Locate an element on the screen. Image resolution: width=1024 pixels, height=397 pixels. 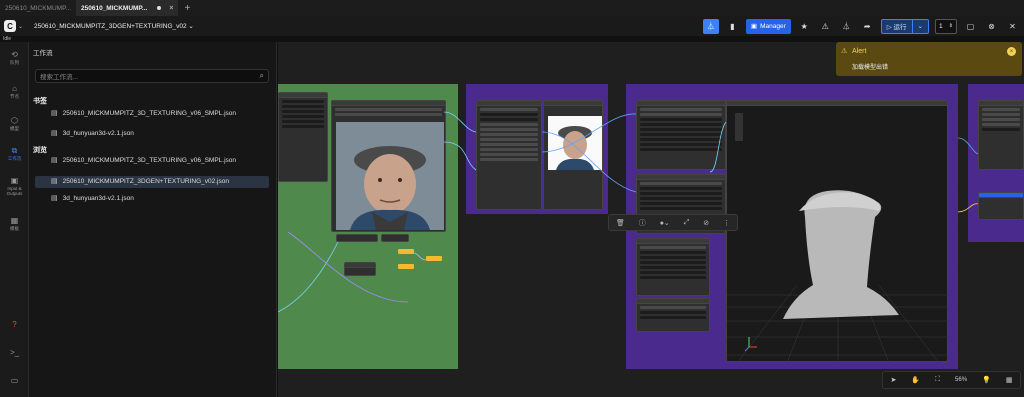
panel-icon: ▭ is located at coordinates (14, 380).